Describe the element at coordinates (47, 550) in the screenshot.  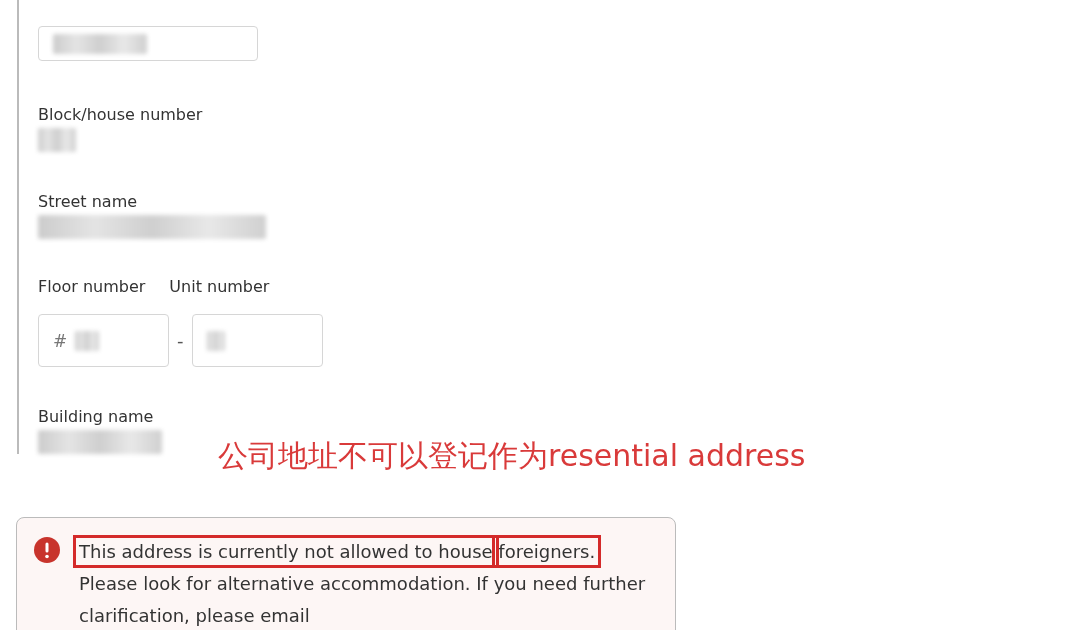
I see `error-icon` at that location.